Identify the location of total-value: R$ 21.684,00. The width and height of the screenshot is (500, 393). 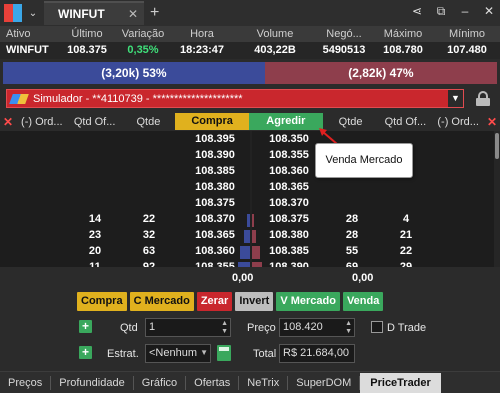
(316, 353).